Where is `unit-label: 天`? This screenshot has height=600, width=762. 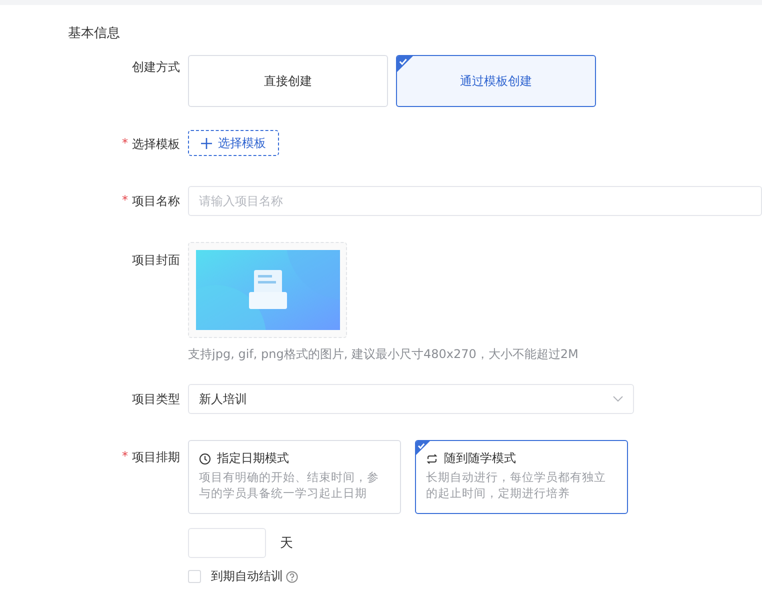
unit-label: 天 is located at coordinates (286, 543).